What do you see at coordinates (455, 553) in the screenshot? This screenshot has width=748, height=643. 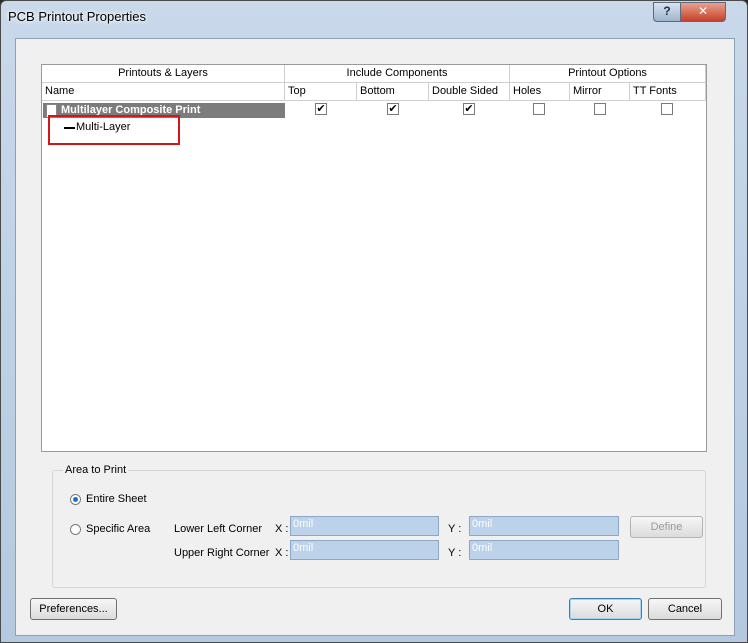 I see `ur-y-label: Y :` at bounding box center [455, 553].